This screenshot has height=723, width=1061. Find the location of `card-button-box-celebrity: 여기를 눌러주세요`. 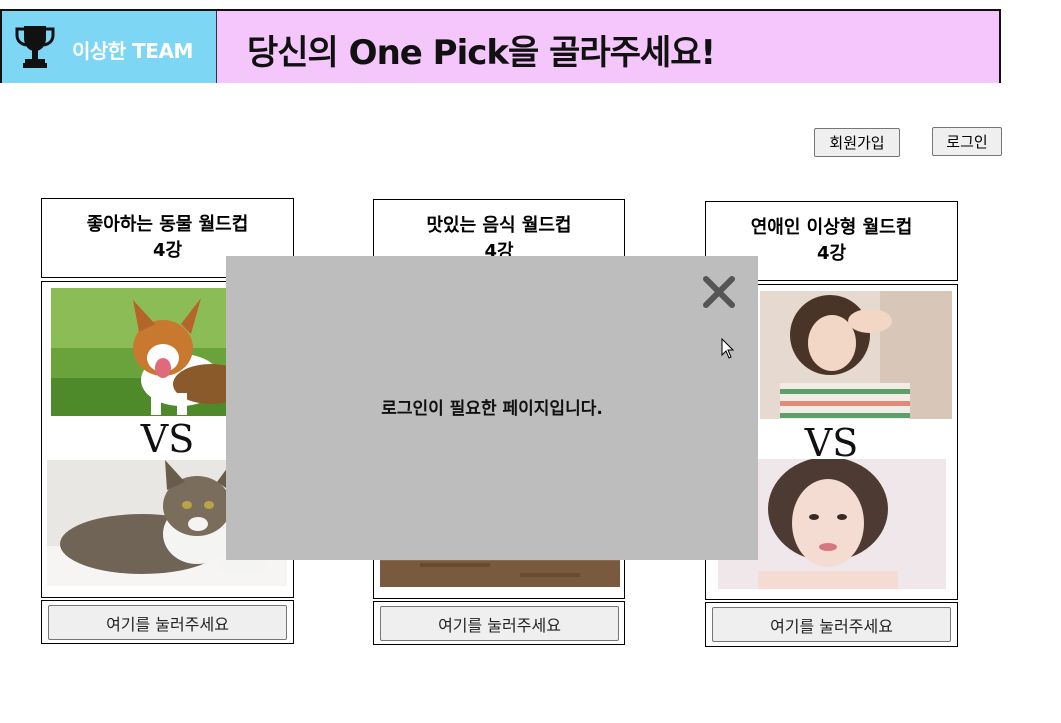

card-button-box-celebrity: 여기를 눌러주세요 is located at coordinates (831, 624).